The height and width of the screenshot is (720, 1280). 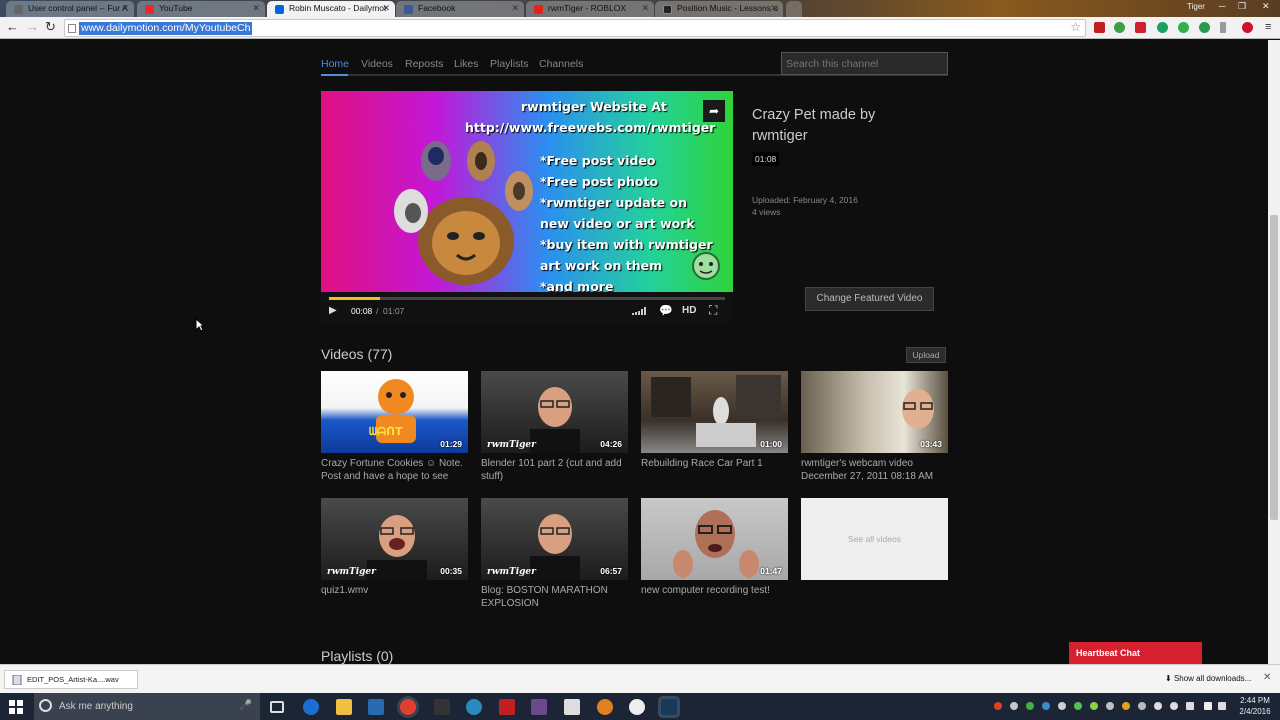 I want to click on heart-extension-icon, so click(x=1247, y=27).